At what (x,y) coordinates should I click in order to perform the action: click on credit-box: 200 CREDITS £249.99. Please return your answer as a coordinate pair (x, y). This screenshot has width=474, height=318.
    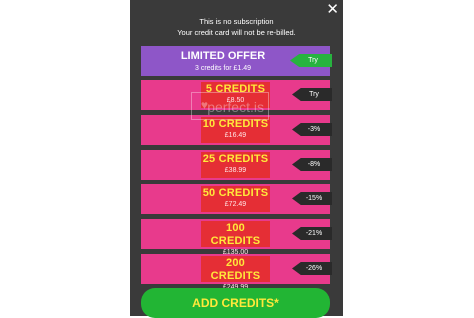
    Looking at the image, I should click on (235, 273).